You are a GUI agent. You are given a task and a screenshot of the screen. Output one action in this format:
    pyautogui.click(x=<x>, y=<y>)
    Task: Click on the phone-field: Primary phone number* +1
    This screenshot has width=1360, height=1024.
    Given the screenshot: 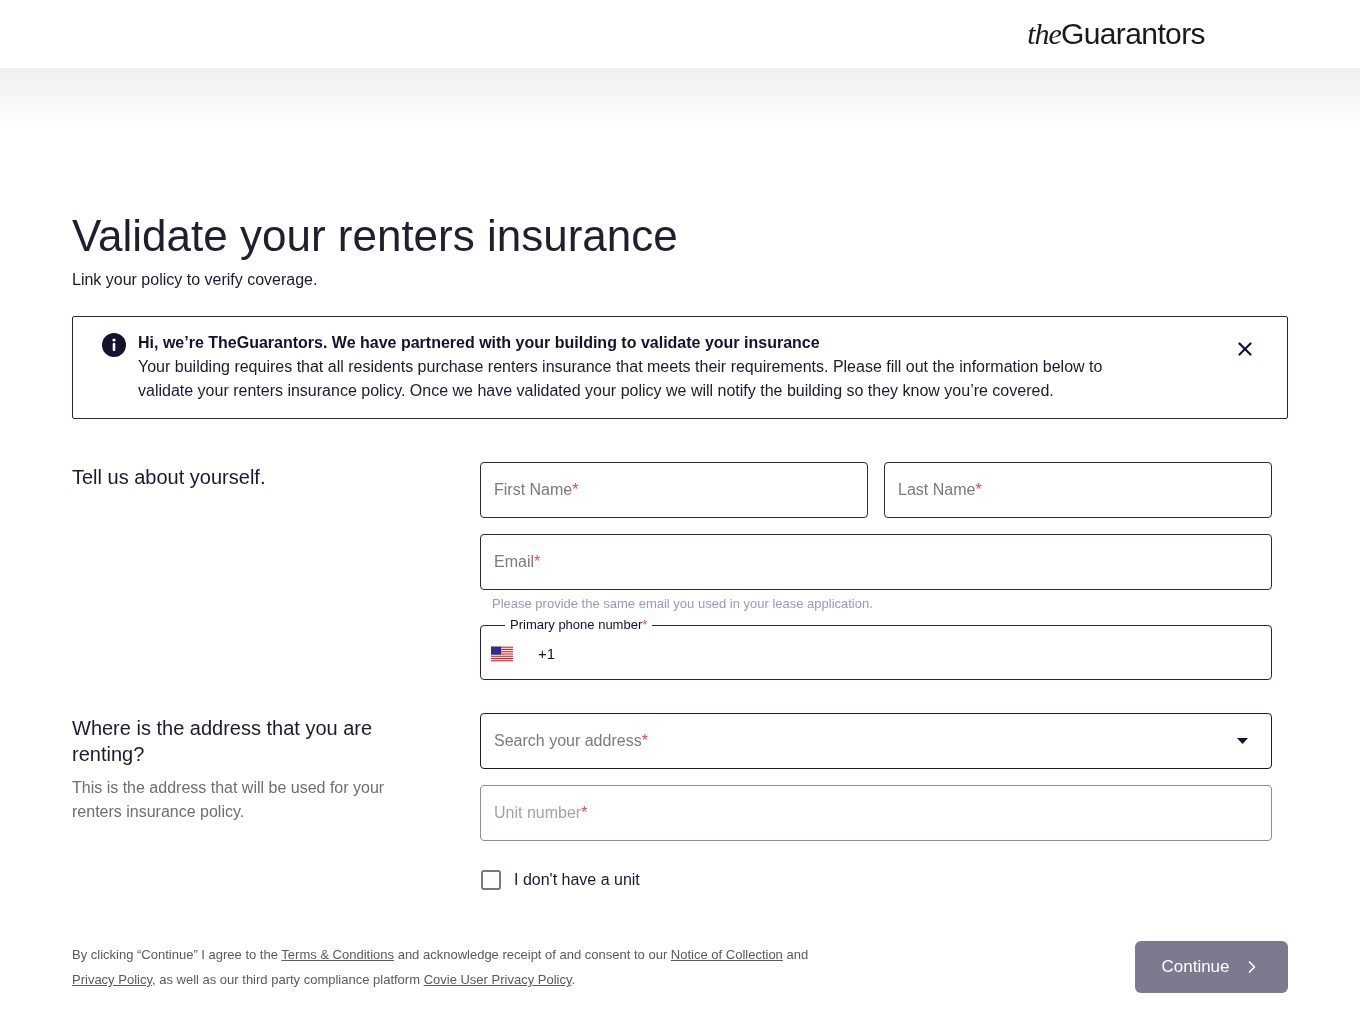 What is the action you would take?
    pyautogui.click(x=876, y=649)
    